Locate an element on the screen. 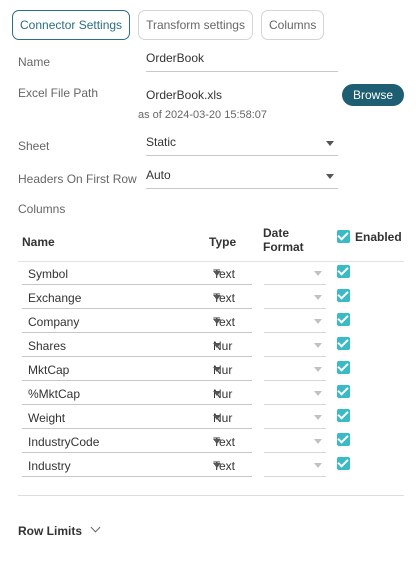 Image resolution: width=416 pixels, height=564 pixels. column-name-input: Exchange is located at coordinates (118, 297).